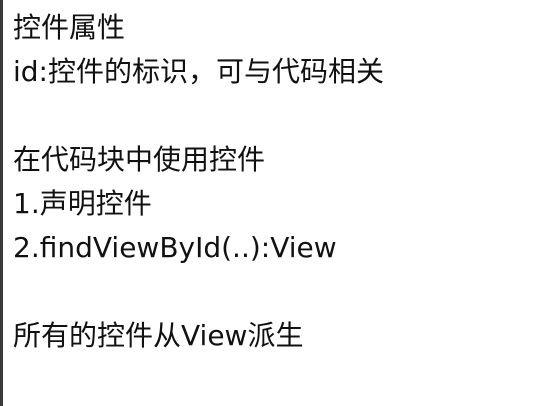 Image resolution: width=556 pixels, height=406 pixels. Describe the element at coordinates (198, 71) in the screenshot. I see `note-id-identifier: id:控件的标识，可与代码相关` at that location.